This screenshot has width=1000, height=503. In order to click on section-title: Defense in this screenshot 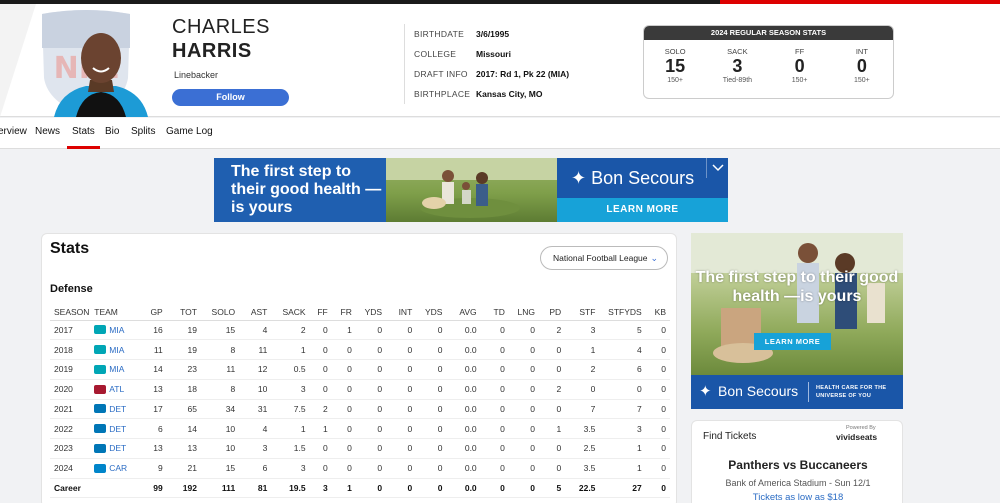, I will do `click(71, 289)`.